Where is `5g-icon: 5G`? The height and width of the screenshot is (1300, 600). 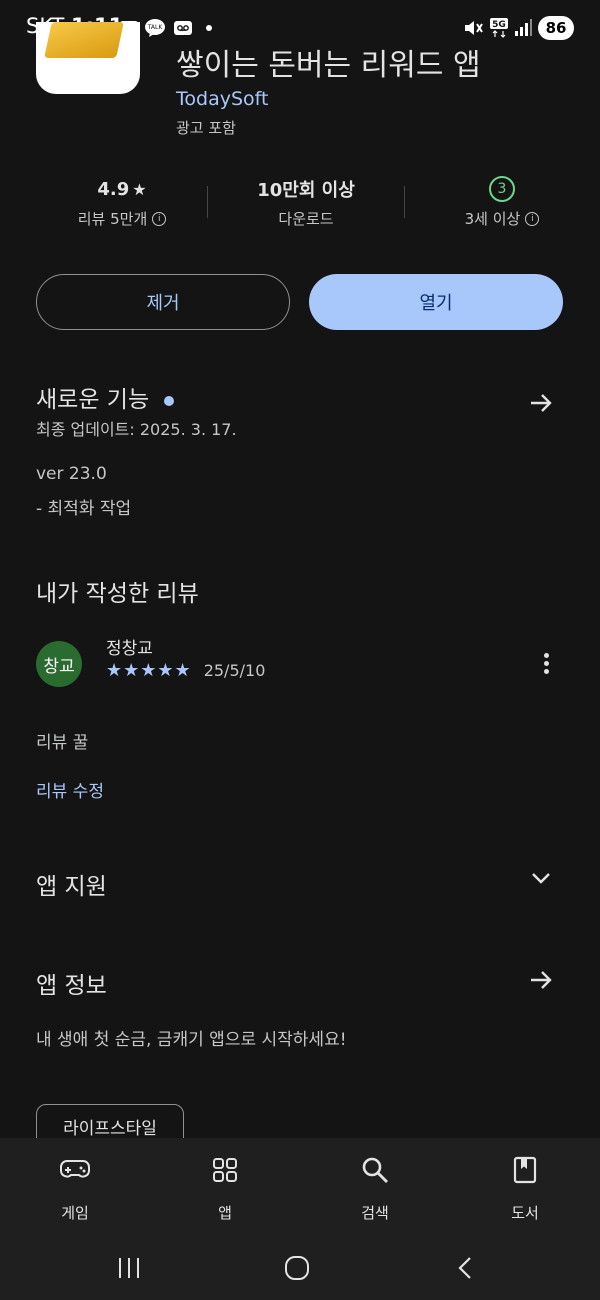
5g-icon: 5G is located at coordinates (499, 28).